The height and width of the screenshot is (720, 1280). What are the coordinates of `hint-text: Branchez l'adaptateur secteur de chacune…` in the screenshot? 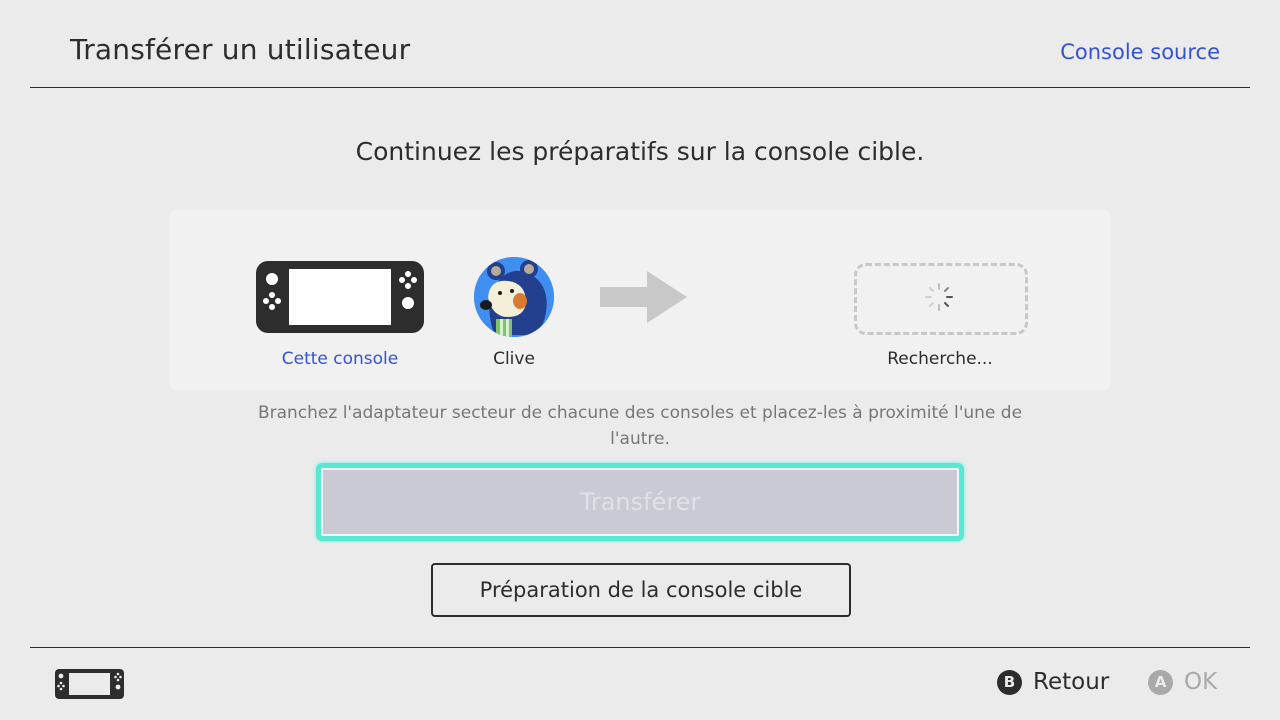 It's located at (640, 426).